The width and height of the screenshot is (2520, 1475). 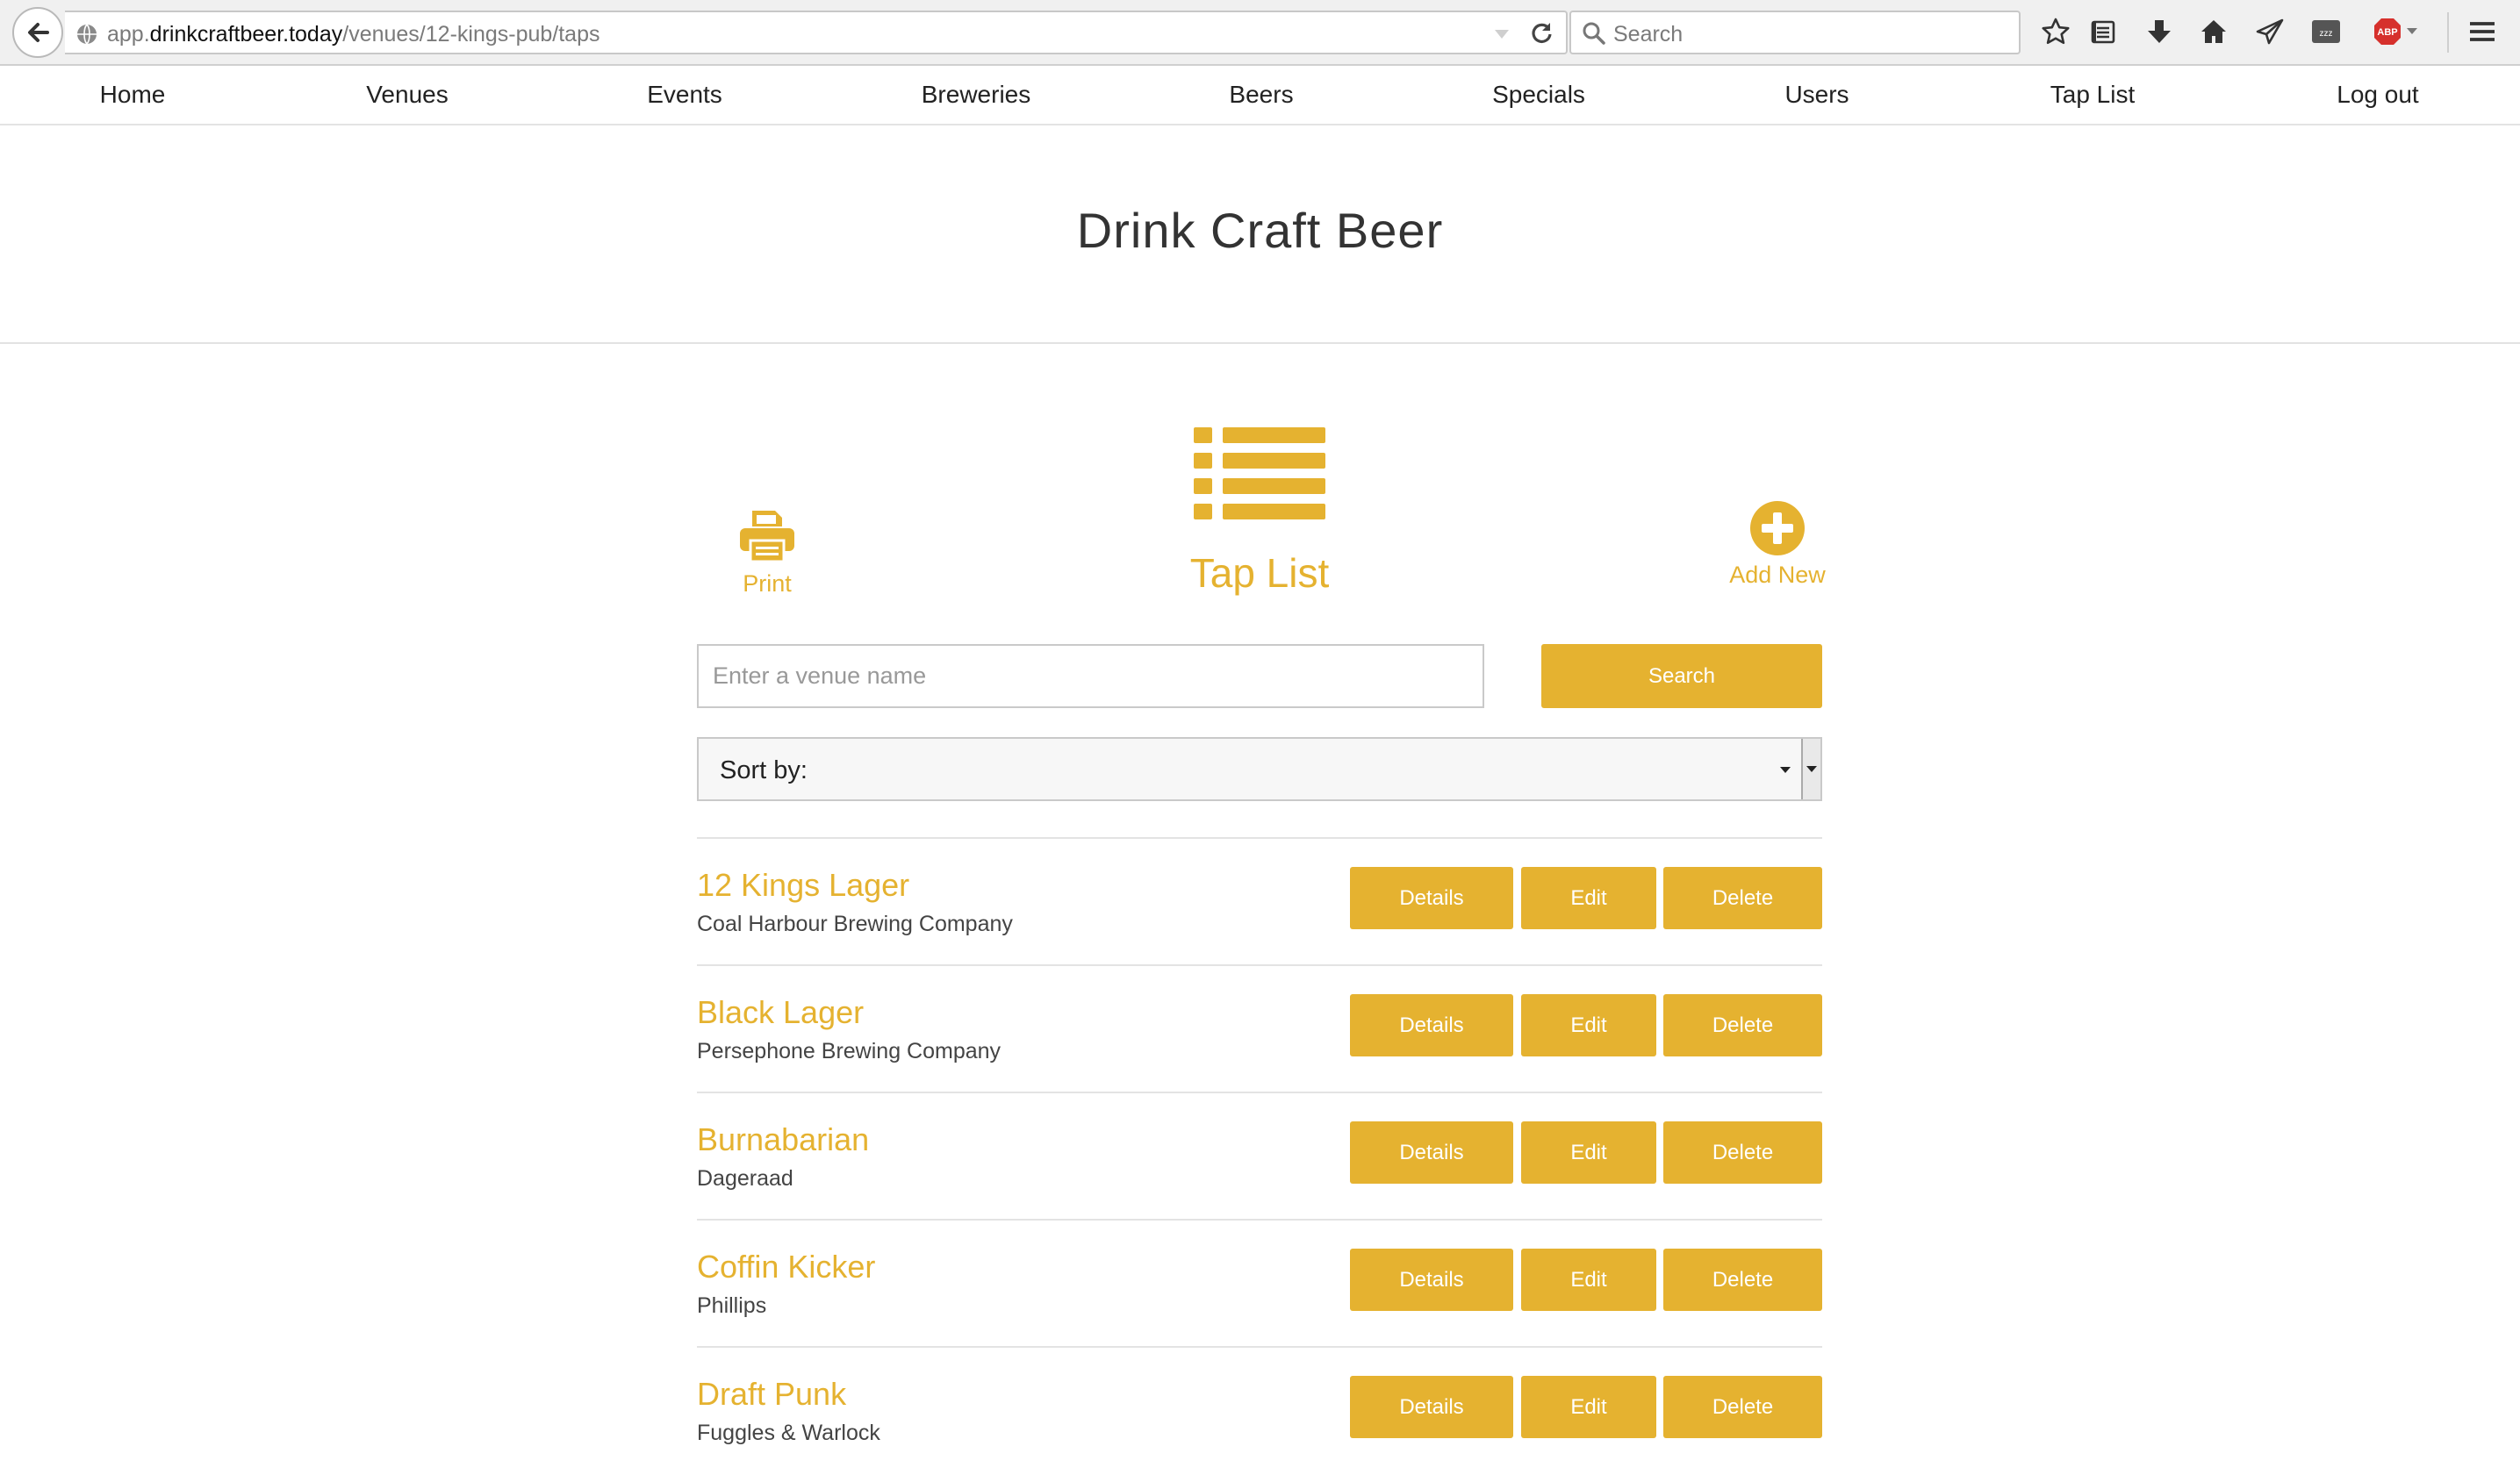 What do you see at coordinates (976, 95) in the screenshot?
I see `nav-breweries: Breweries` at bounding box center [976, 95].